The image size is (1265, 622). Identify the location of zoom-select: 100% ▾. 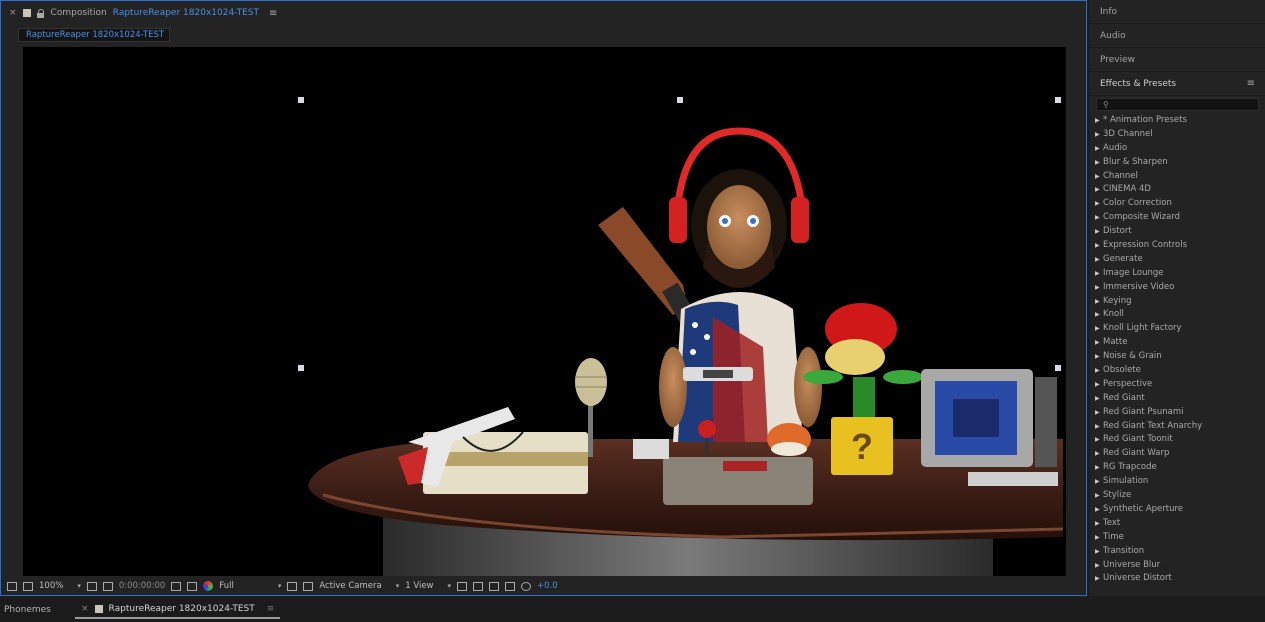
(60, 586).